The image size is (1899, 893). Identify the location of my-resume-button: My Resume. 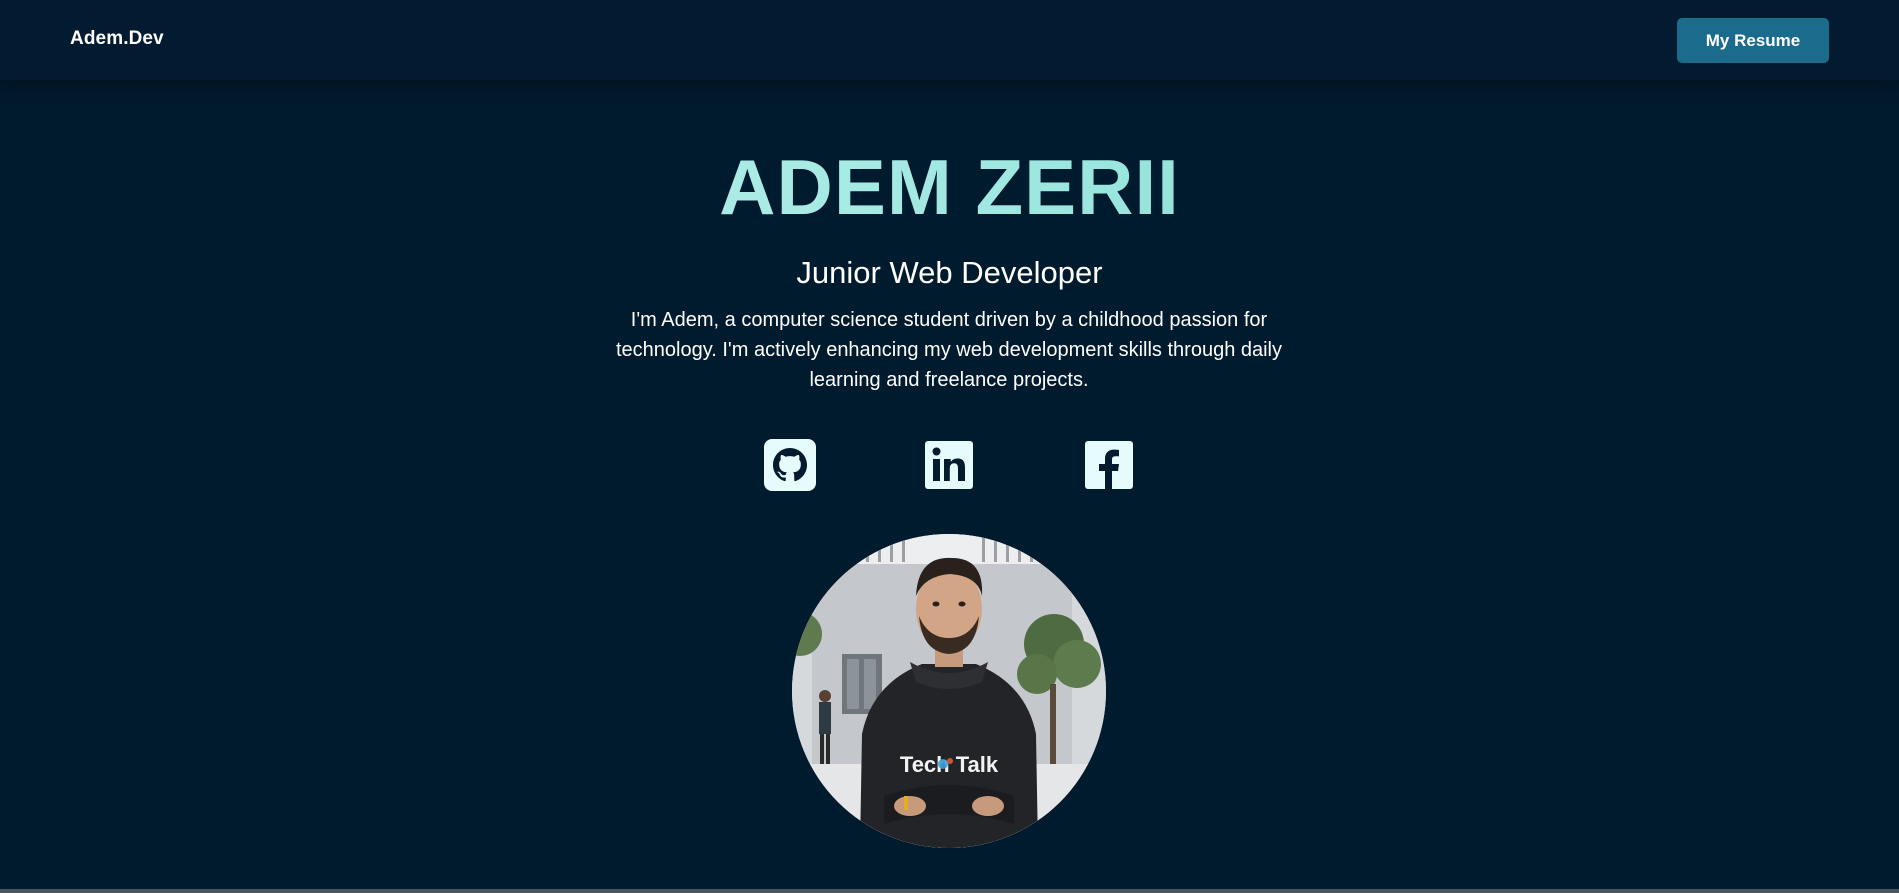
(1753, 40).